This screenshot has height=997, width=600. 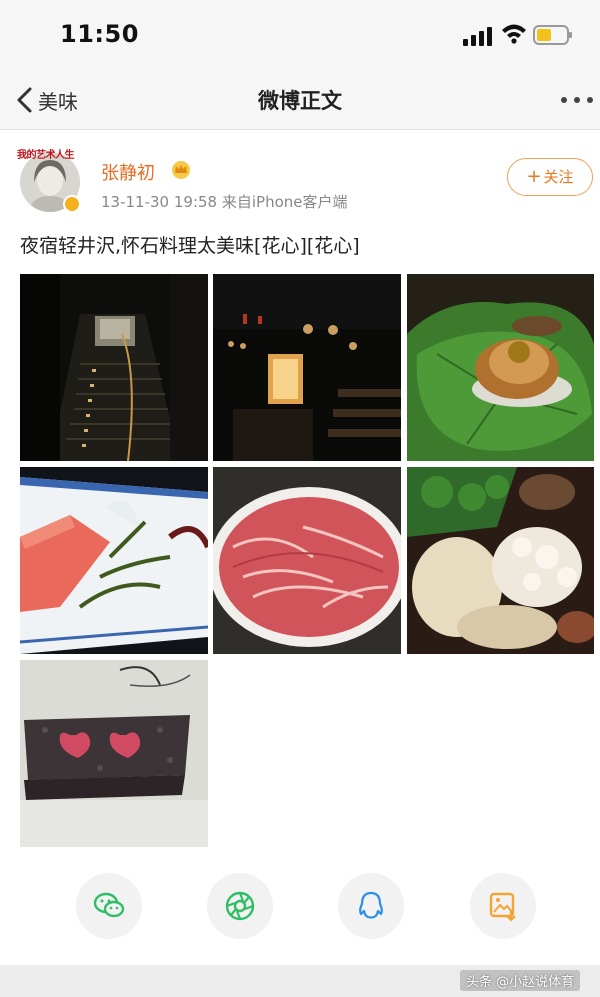 I want to click on share-qq-button, so click(x=371, y=906).